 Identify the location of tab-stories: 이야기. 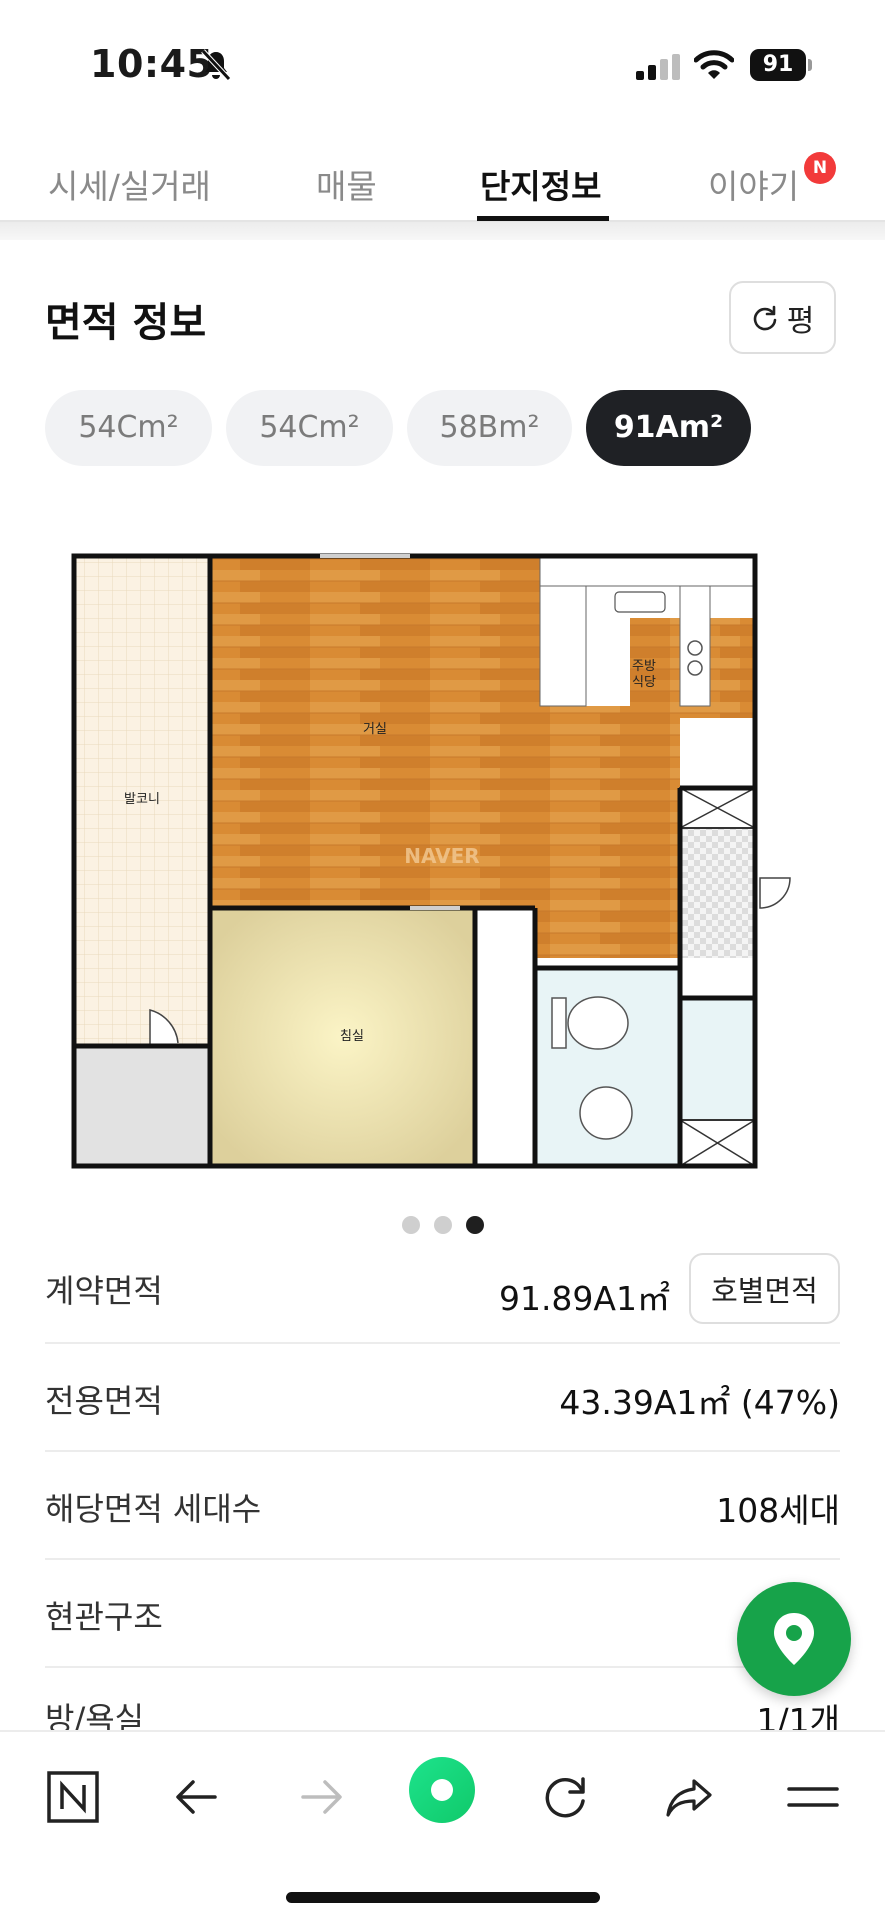
(753, 184).